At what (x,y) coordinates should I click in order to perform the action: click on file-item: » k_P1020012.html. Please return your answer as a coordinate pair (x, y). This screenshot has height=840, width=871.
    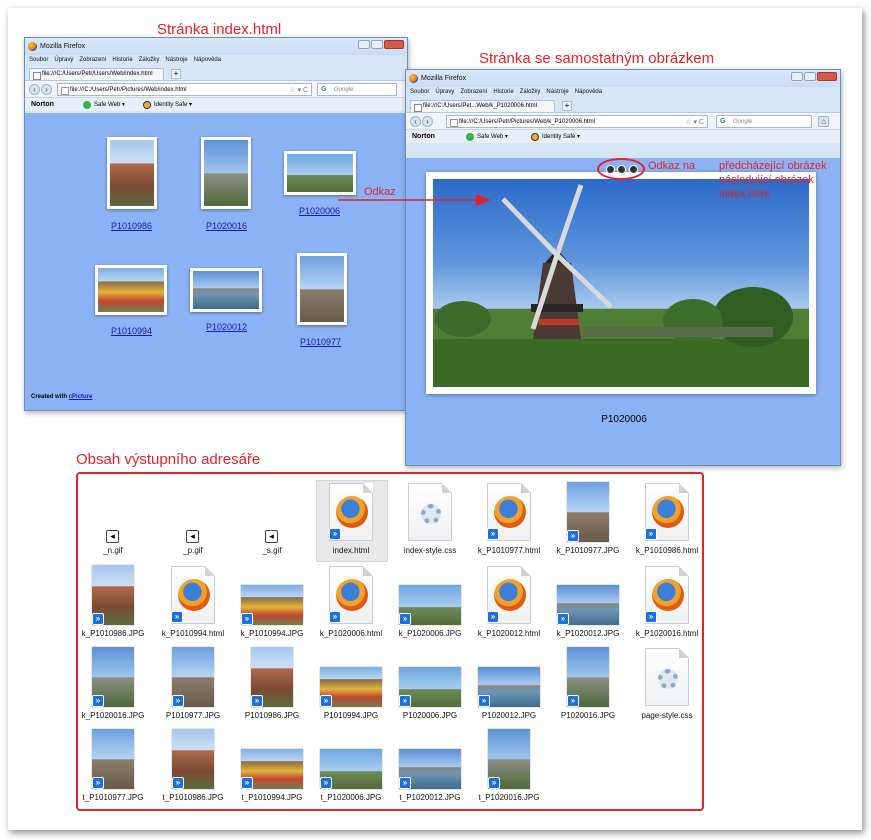
    Looking at the image, I should click on (509, 602).